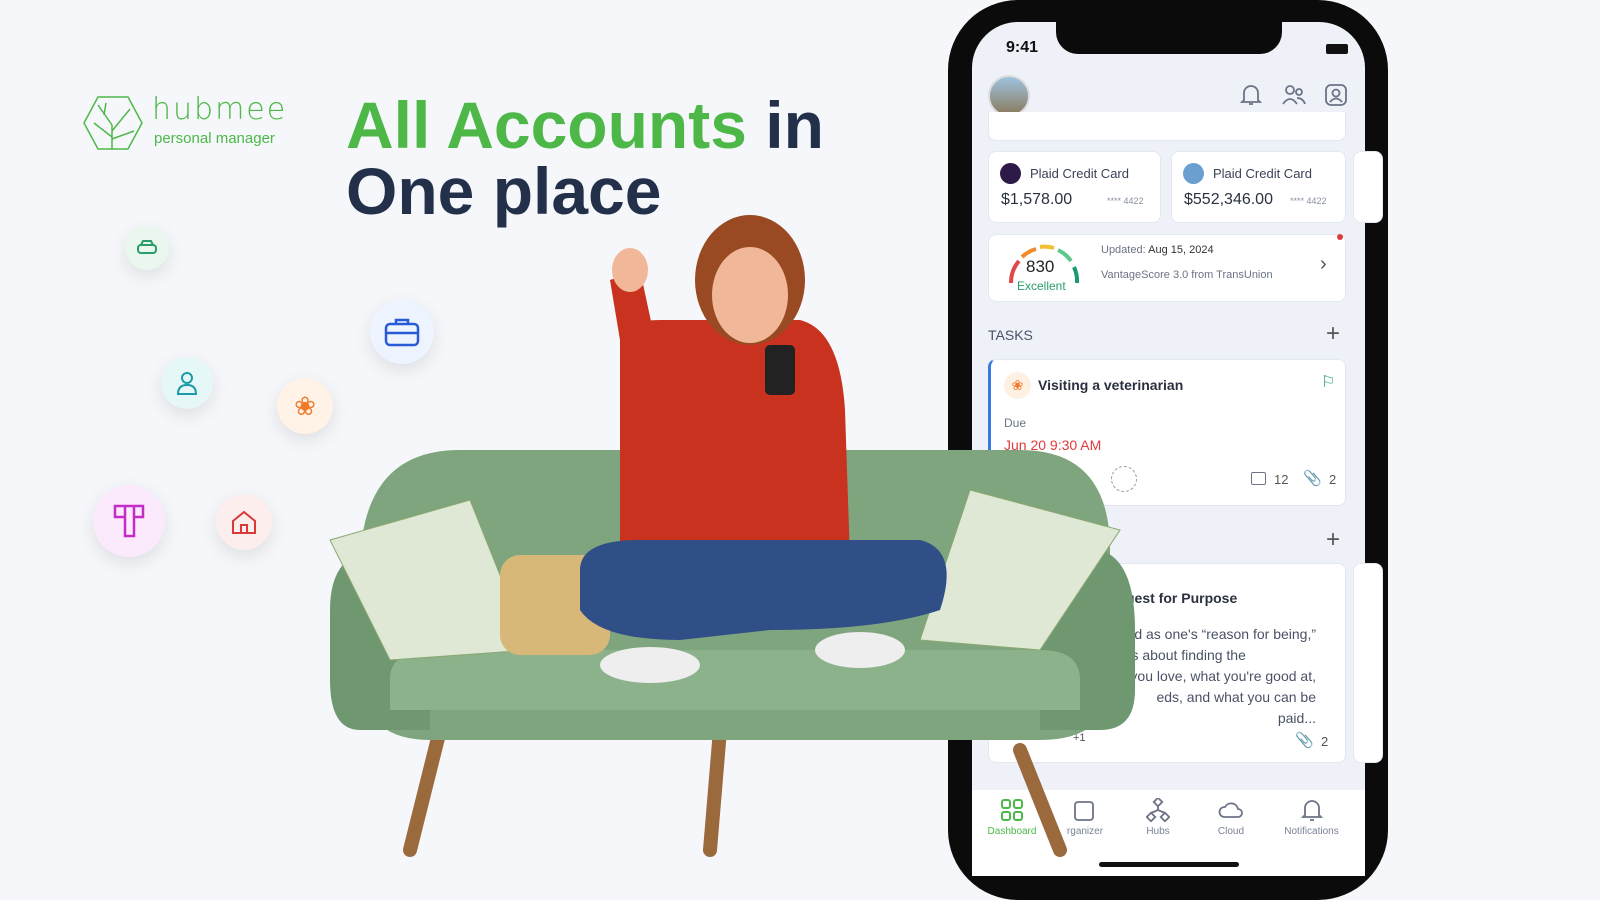  Describe the element at coordinates (1333, 334) in the screenshot. I see `add-task-button: +` at that location.